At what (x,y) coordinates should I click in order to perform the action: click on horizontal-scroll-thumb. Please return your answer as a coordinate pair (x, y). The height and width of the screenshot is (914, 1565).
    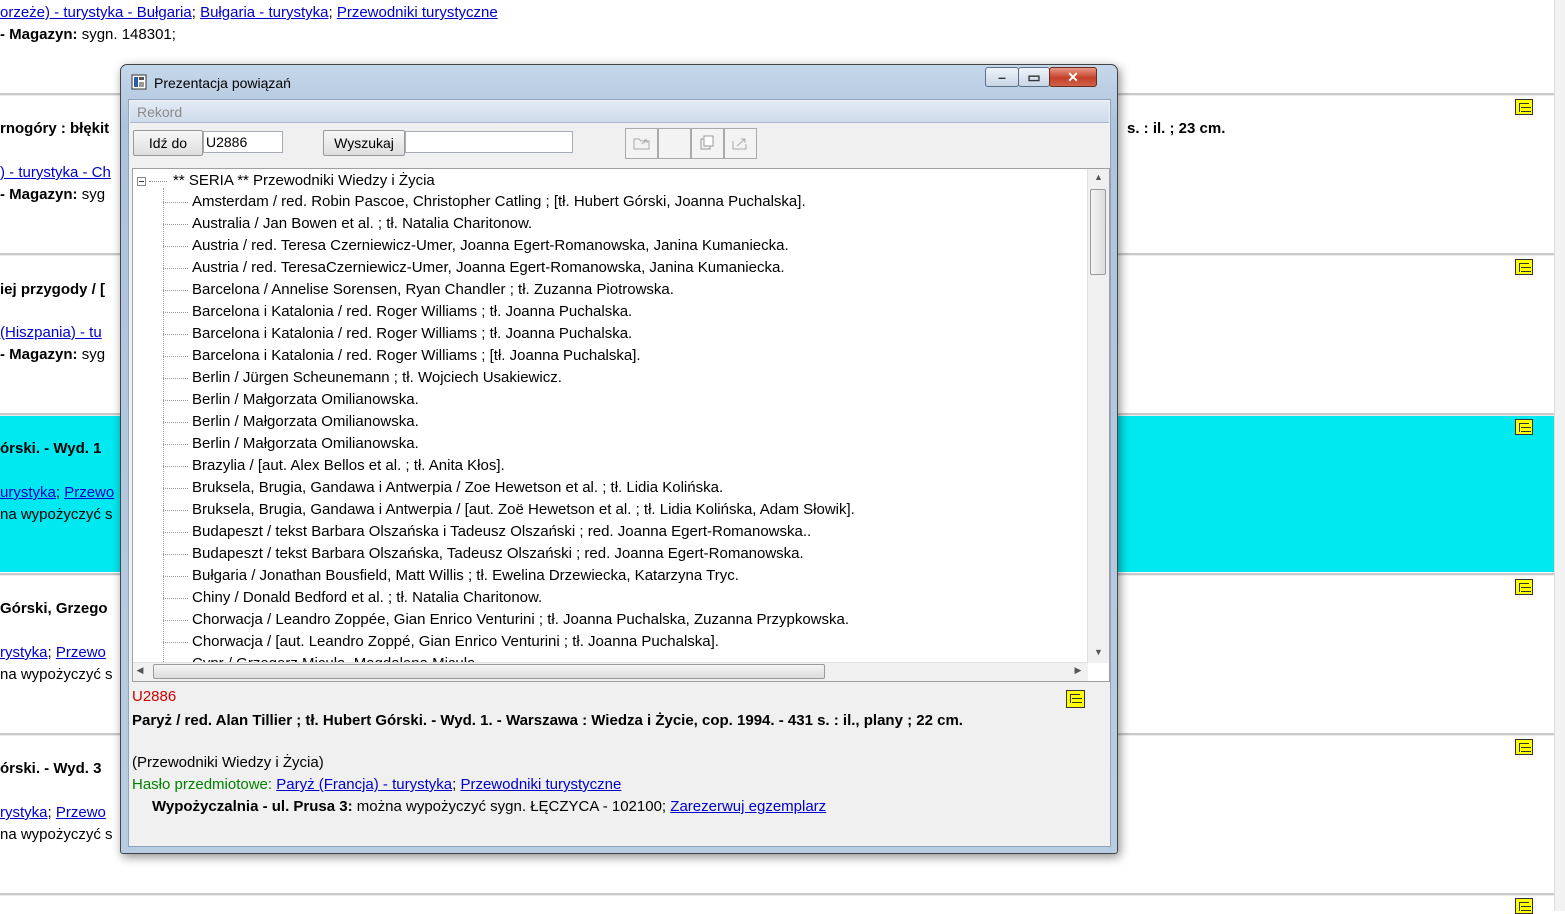
    Looking at the image, I should click on (489, 671).